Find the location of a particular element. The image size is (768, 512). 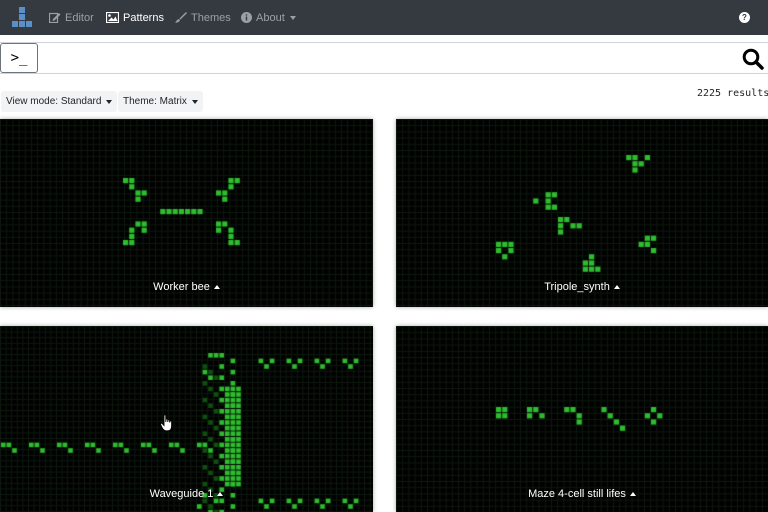

search-bar: >_ is located at coordinates (384, 58).